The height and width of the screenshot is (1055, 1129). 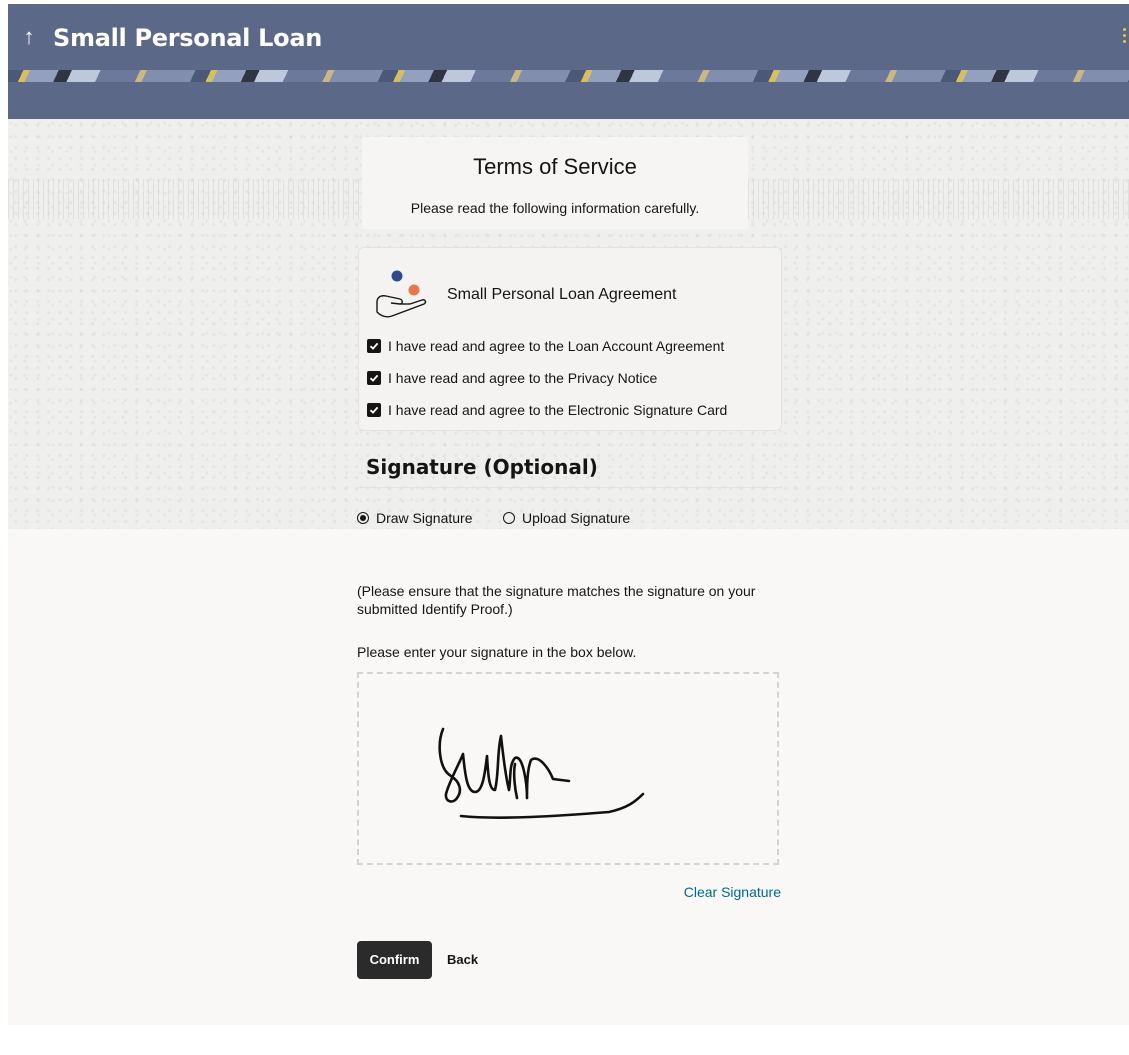 What do you see at coordinates (555, 166) in the screenshot?
I see `terms-title: Terms of Service` at bounding box center [555, 166].